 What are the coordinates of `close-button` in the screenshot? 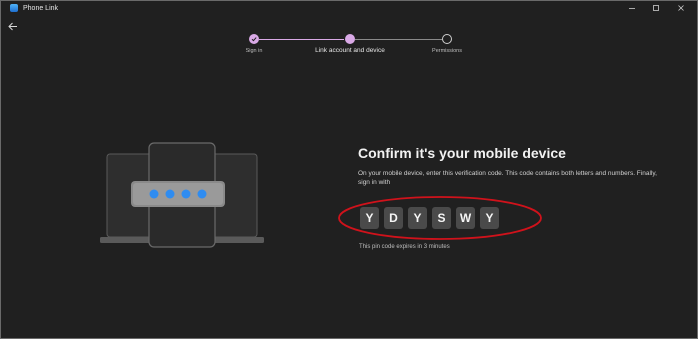 It's located at (681, 8).